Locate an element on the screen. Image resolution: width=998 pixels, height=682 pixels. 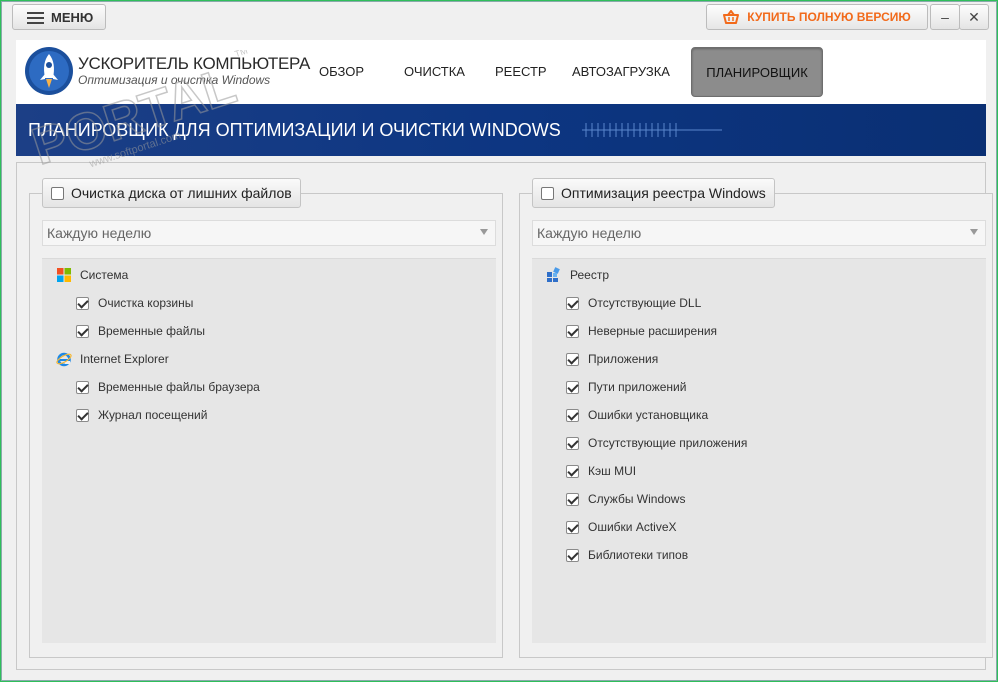
registry-schedule-select: Каждую неделю is located at coordinates (759, 233).